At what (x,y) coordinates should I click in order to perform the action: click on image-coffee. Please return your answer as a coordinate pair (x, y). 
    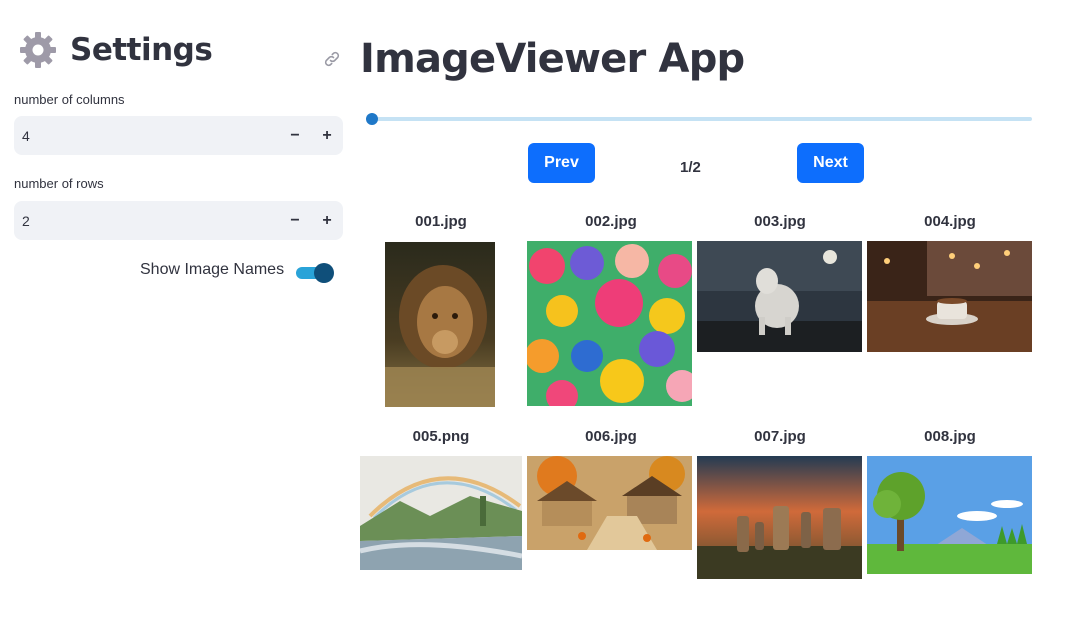
    Looking at the image, I should click on (949, 296).